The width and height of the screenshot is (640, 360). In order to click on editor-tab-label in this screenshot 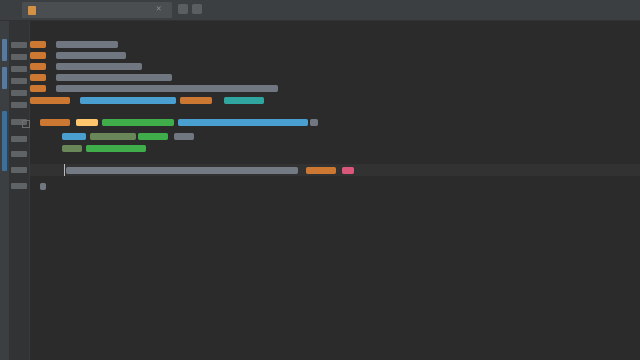, I will do `click(44, 10)`.